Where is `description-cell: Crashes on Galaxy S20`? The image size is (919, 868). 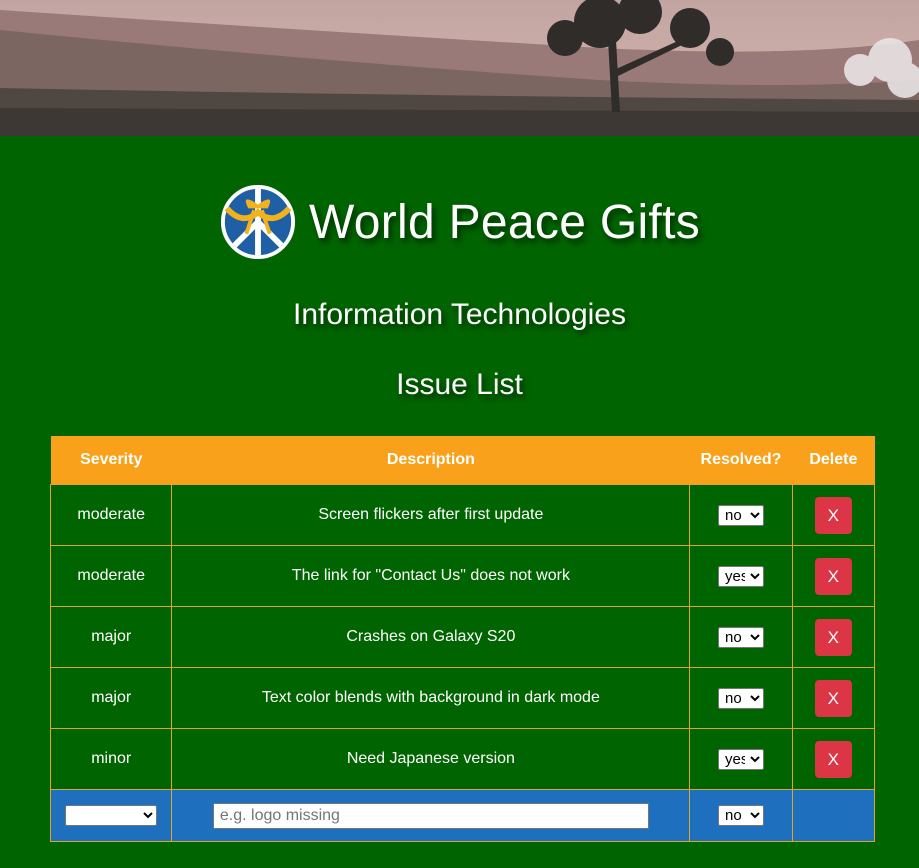
description-cell: Crashes on Galaxy S20 is located at coordinates (431, 637).